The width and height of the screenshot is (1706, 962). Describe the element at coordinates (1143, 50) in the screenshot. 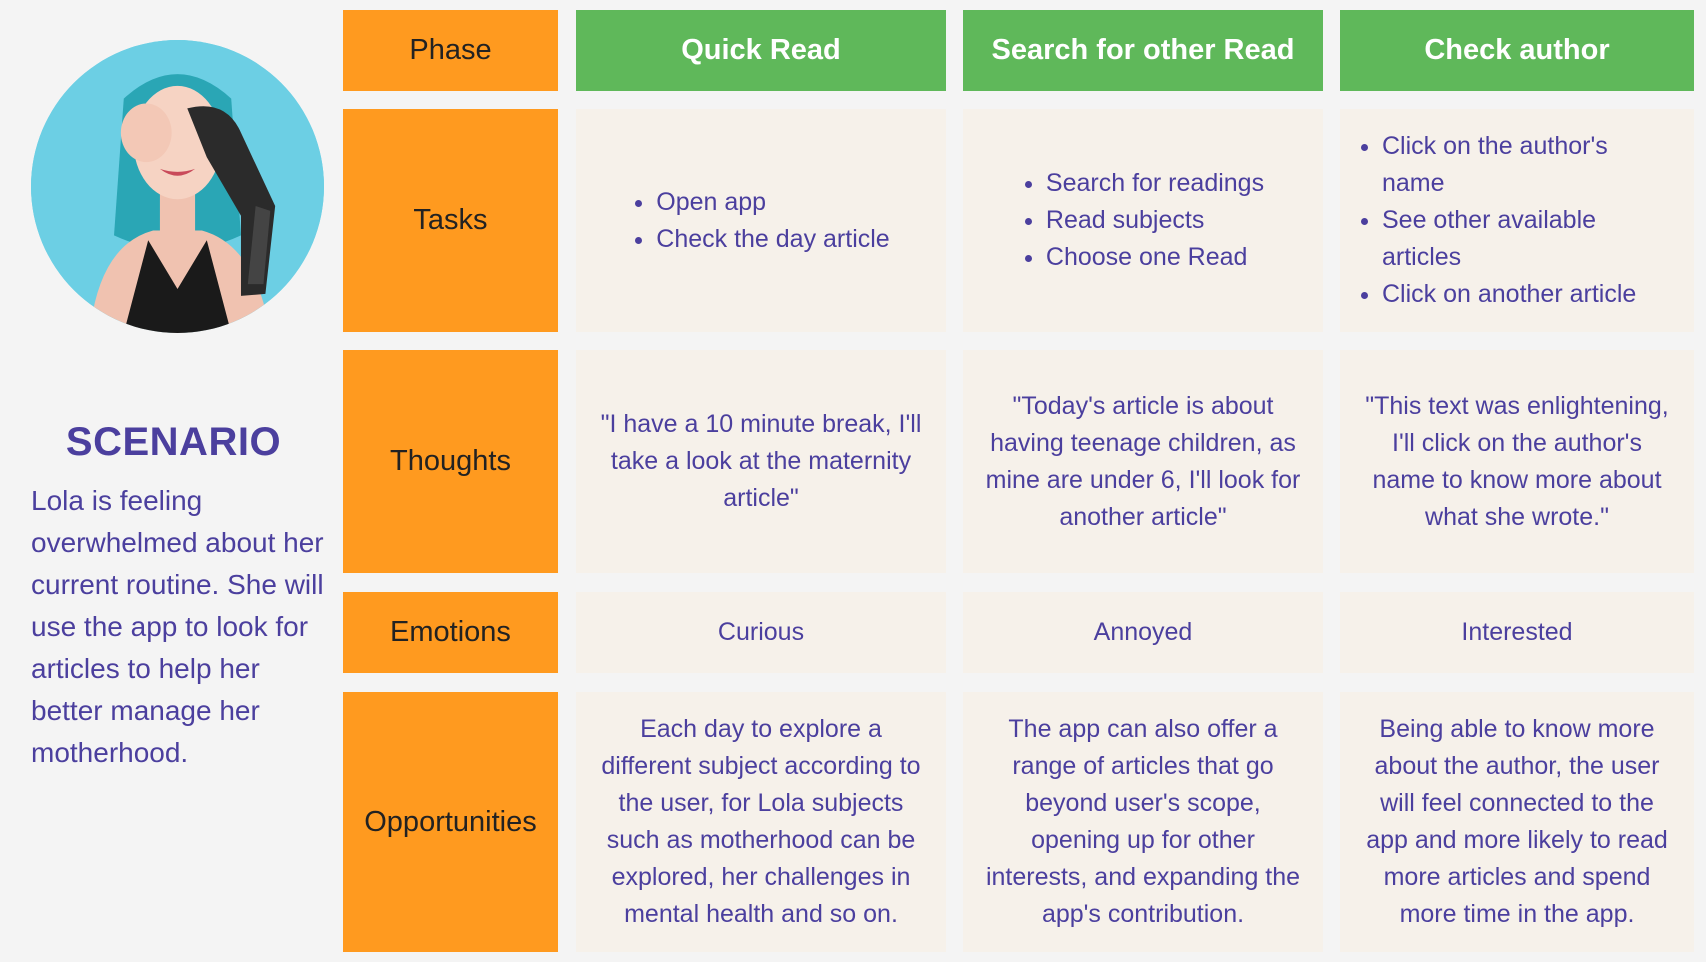

I see `phase-header-search-for-other-read: Search for other Read` at that location.